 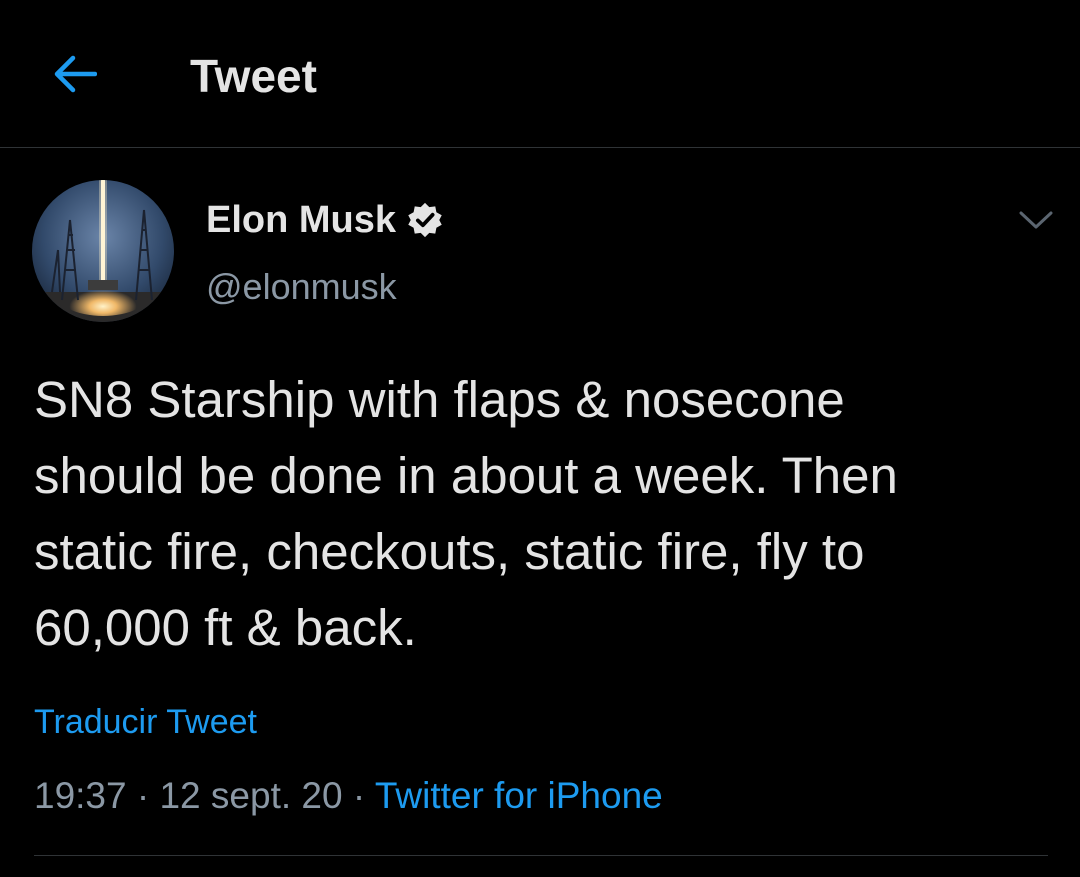 I want to click on tweet-metadata: 19:37 · 12 sept. 20 · Twitter for iPhone, so click(x=348, y=796).